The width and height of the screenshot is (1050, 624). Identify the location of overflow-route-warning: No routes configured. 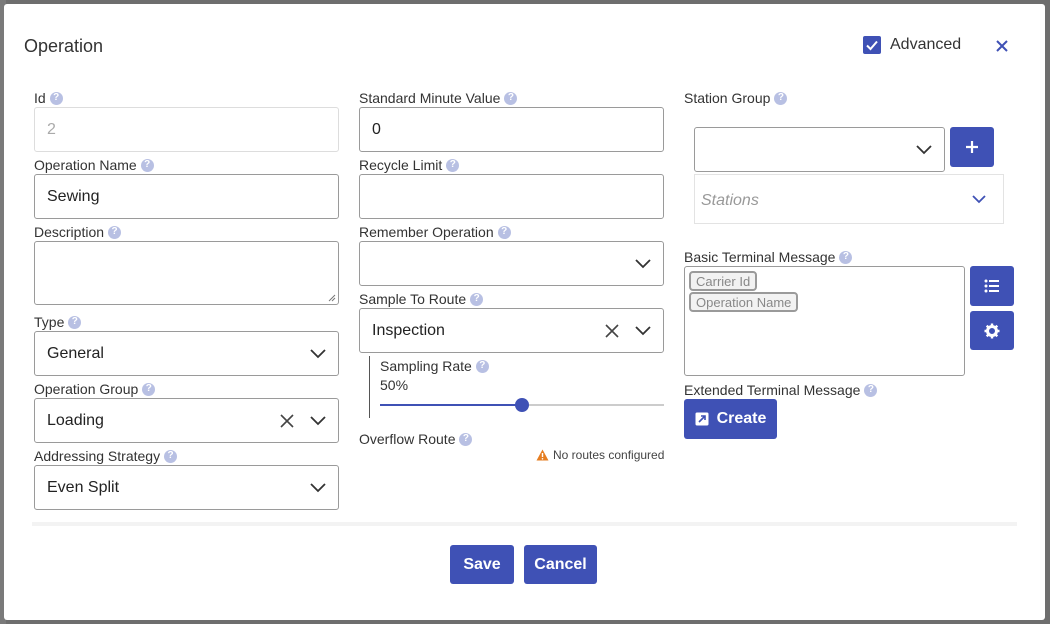
(600, 455).